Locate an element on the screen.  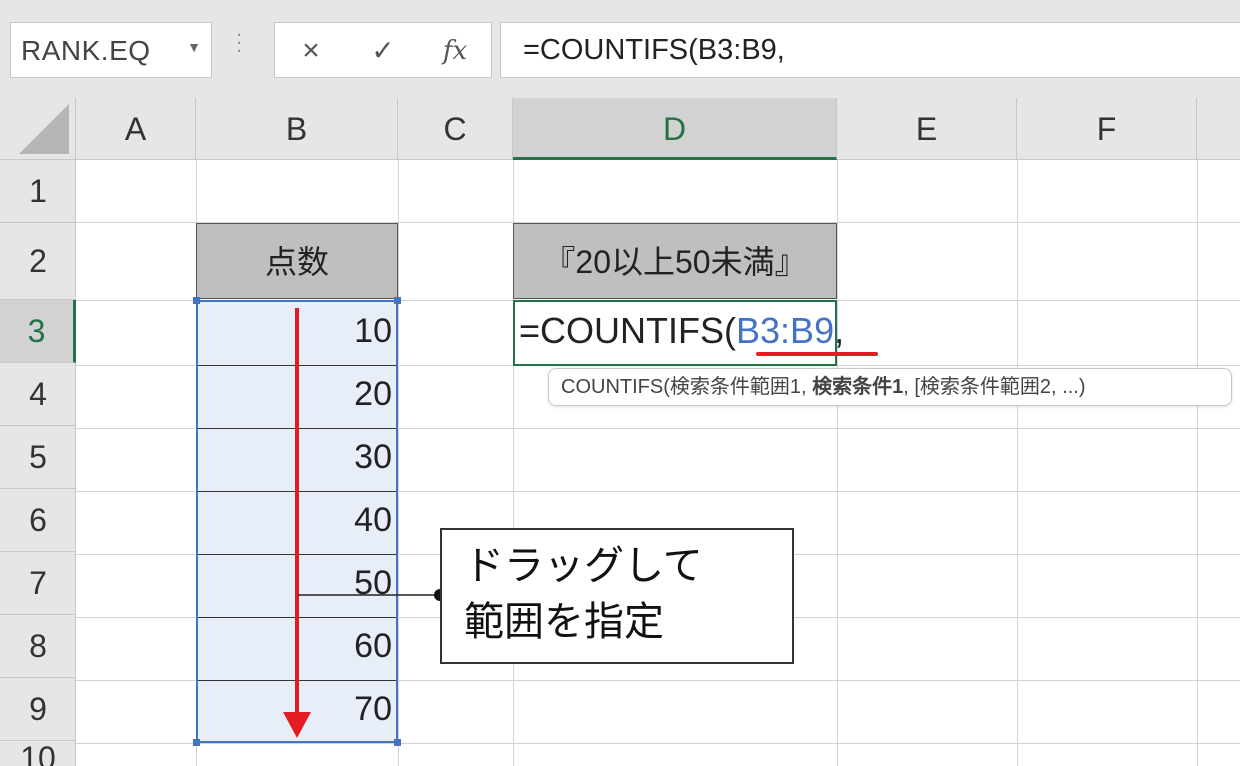
callout-line-1: ドラッグして is located at coordinates (583, 566).